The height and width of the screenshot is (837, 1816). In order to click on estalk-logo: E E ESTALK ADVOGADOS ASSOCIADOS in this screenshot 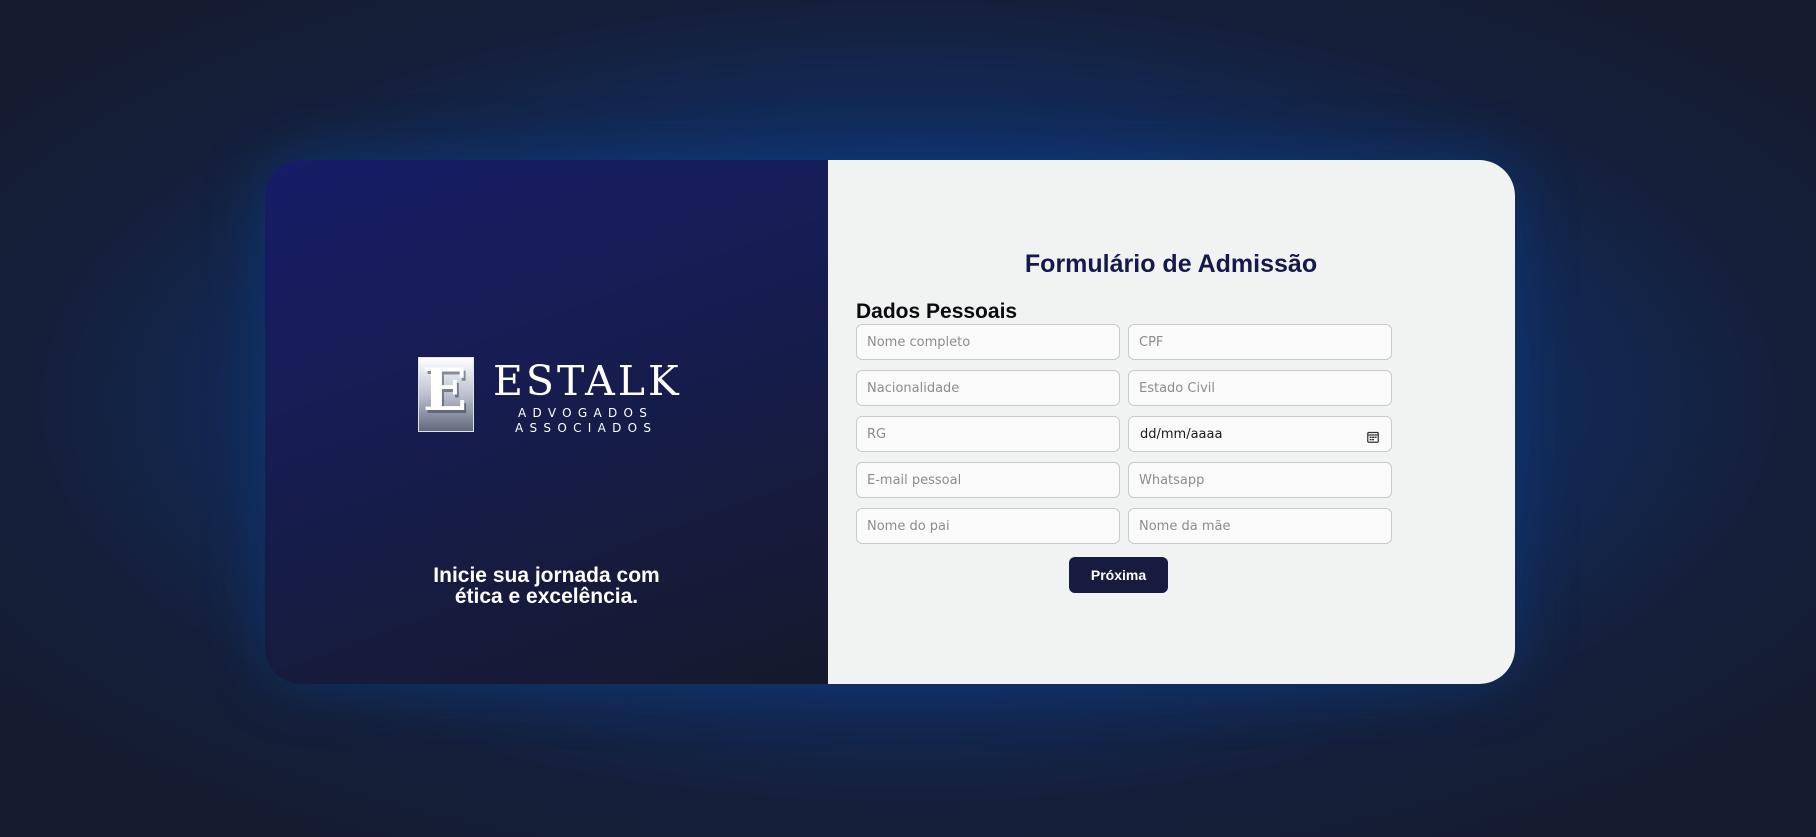, I will do `click(548, 397)`.